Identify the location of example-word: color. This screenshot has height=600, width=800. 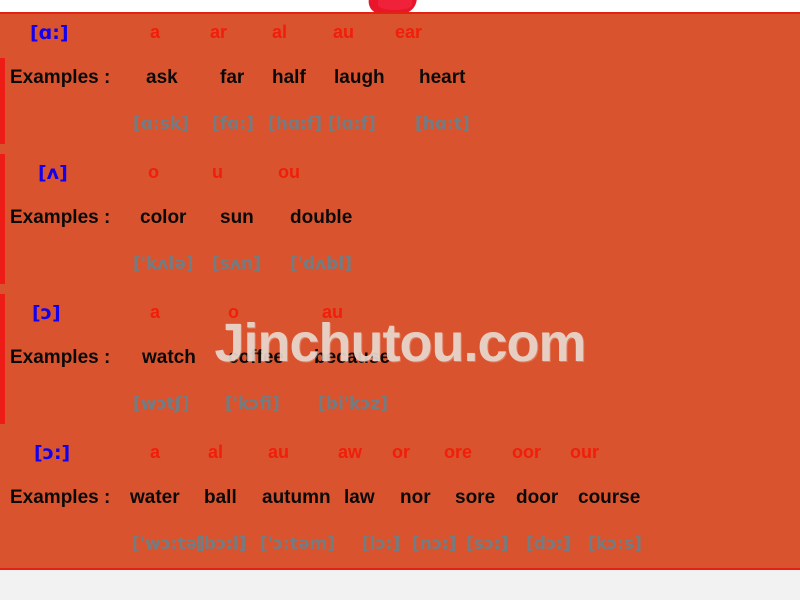
(163, 217).